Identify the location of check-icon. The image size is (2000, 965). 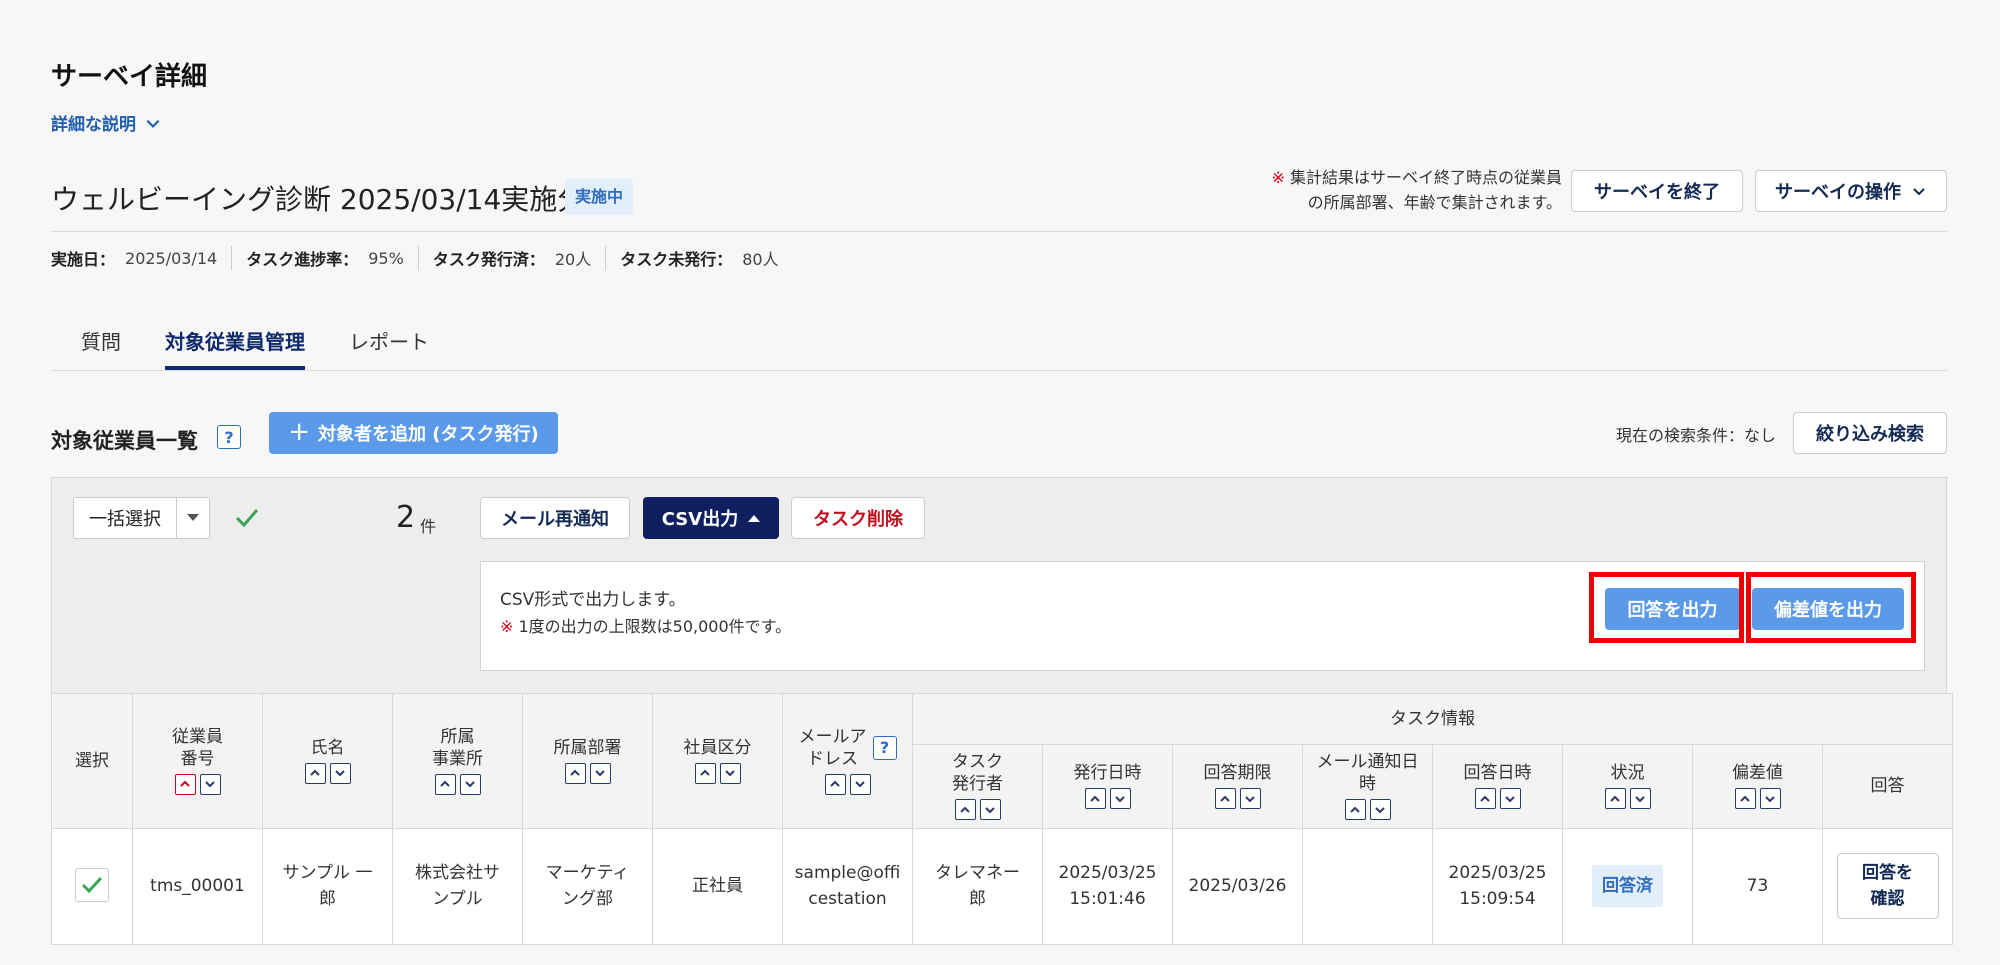
(247, 518).